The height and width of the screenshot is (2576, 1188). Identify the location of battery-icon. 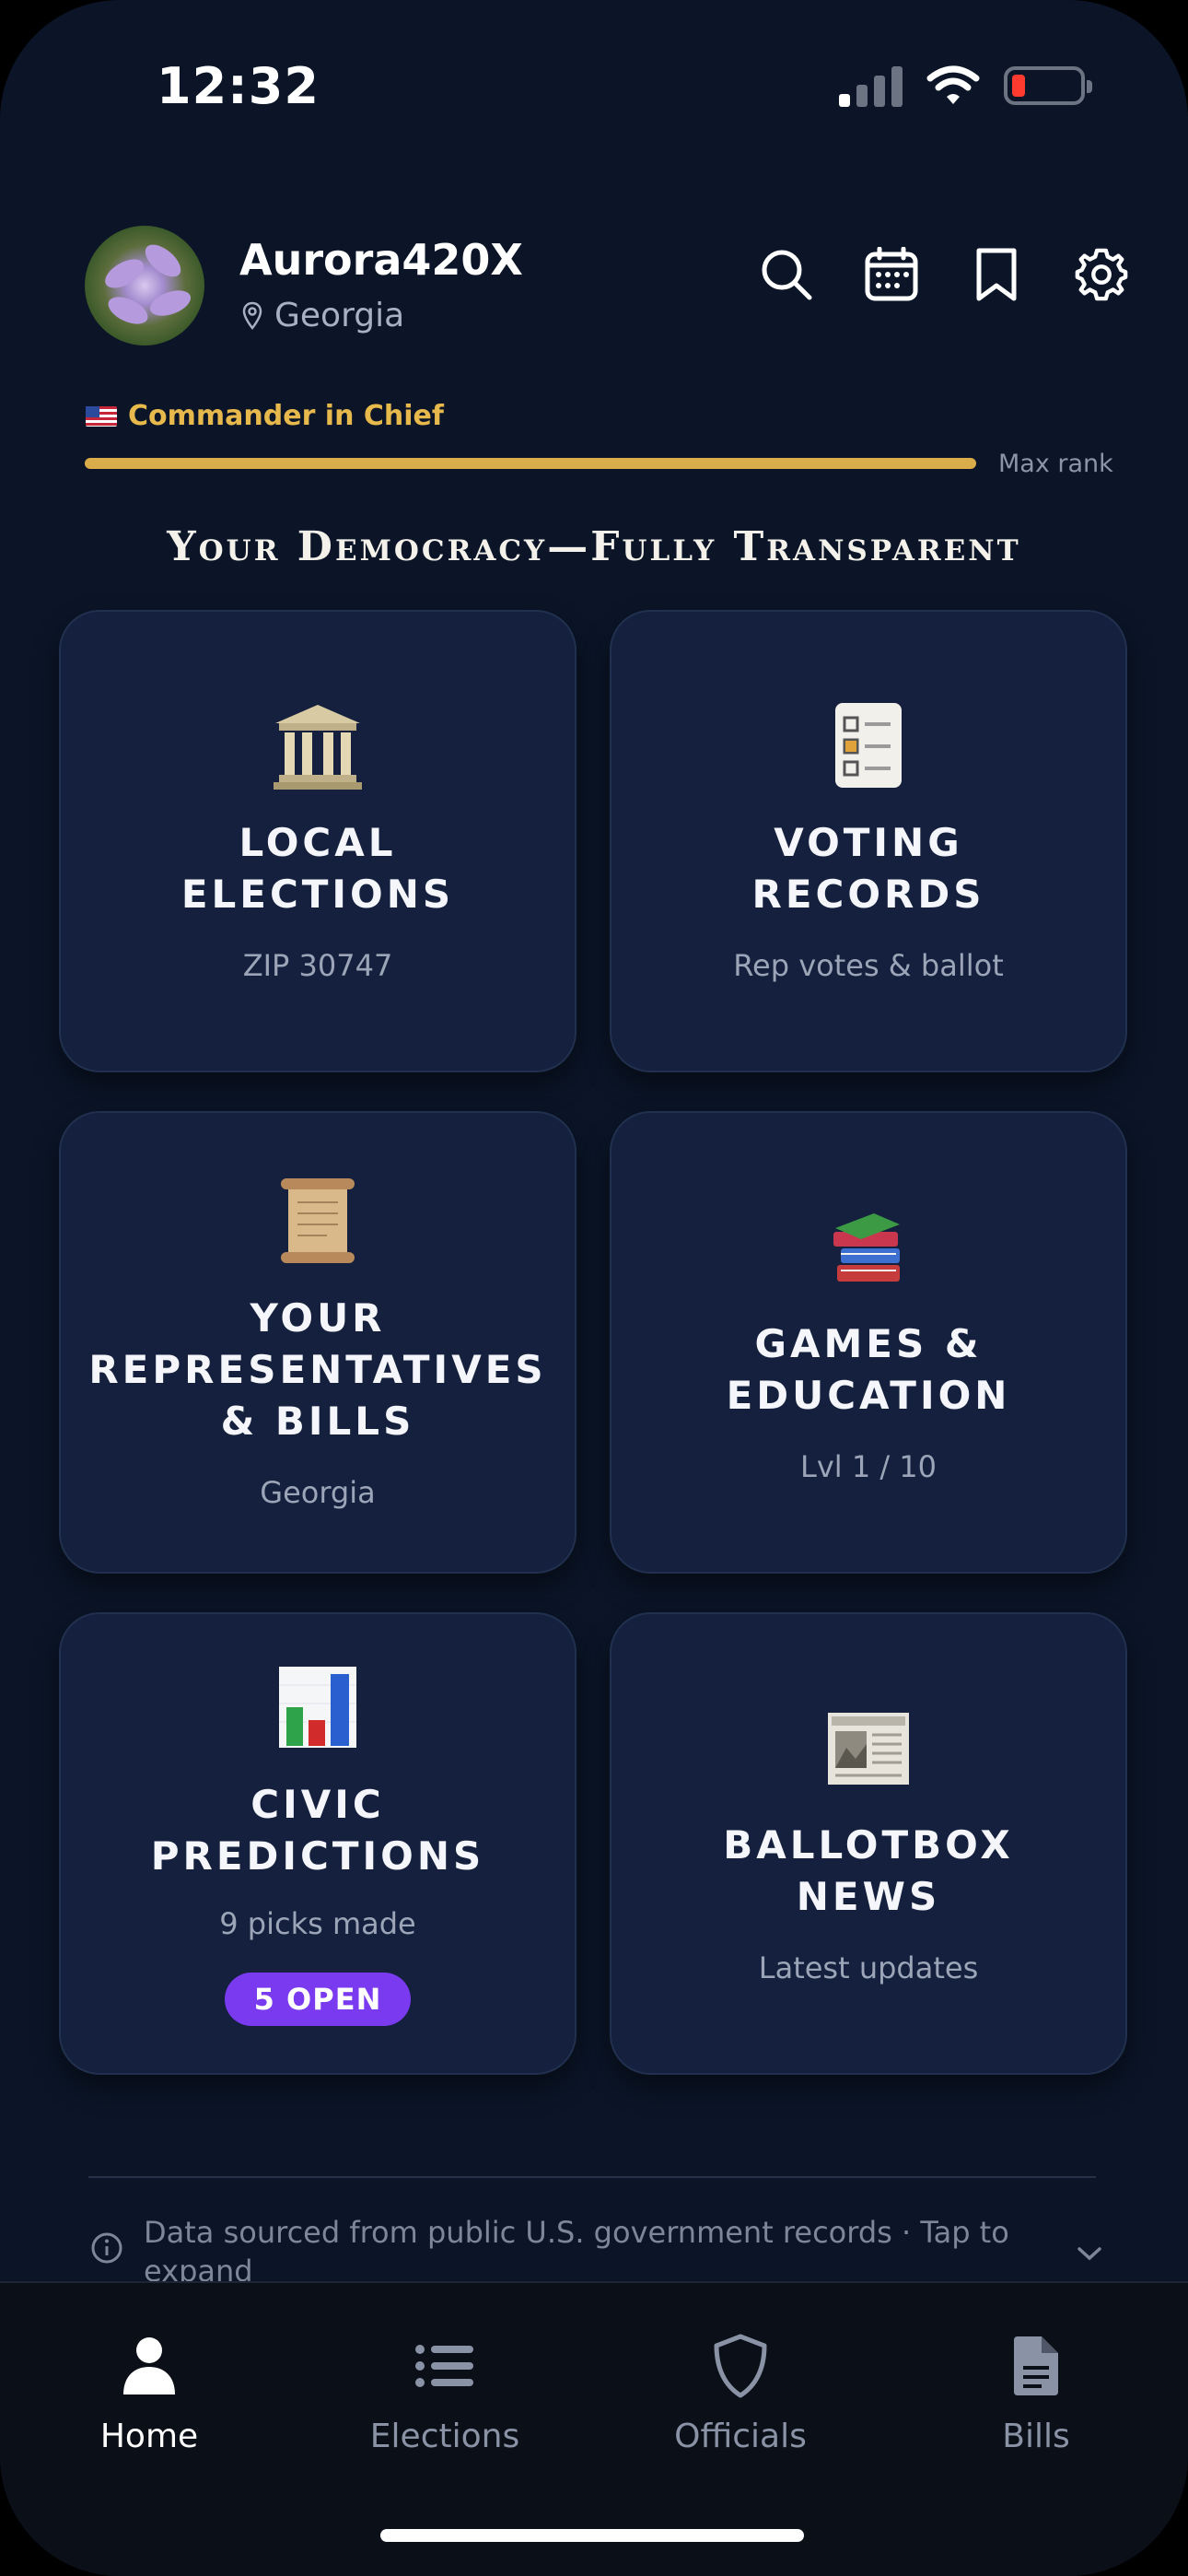
(1048, 85).